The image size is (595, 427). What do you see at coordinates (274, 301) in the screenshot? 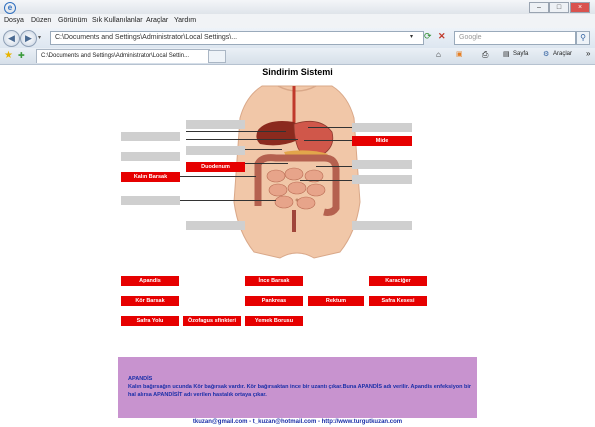
I see `label-pankreas: Pankreas` at bounding box center [274, 301].